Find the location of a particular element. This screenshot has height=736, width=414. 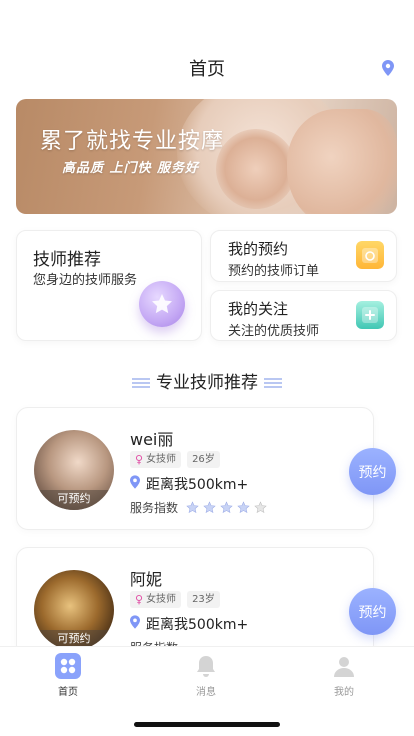

score-label: 服务指数 is located at coordinates (154, 508).